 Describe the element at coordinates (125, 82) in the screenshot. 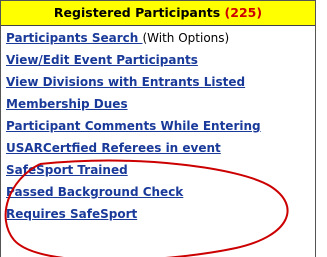

I see `view-divisions-link: View Divisions with Entrants Listed` at that location.